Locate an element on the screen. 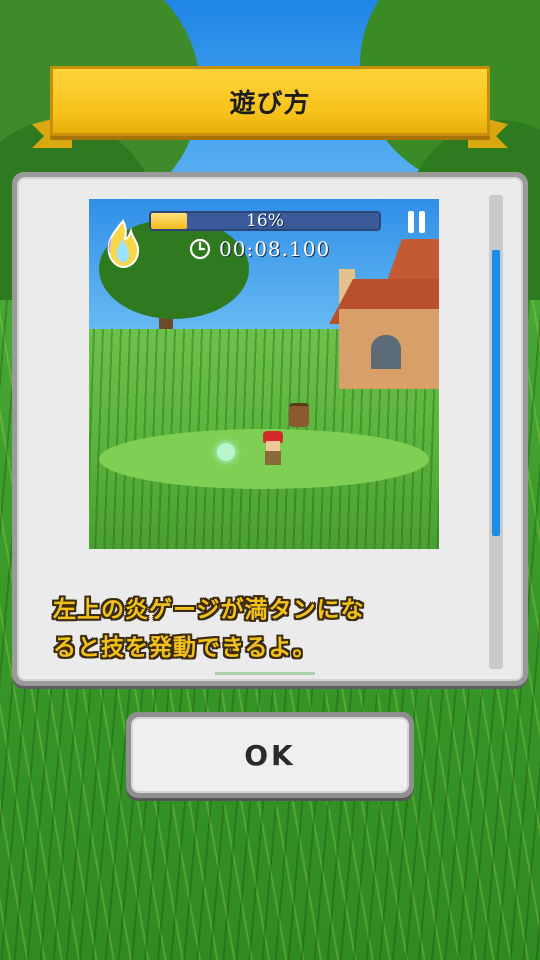 This screenshot has height=960, width=540. flame-gauge-bar: 16% is located at coordinates (265, 221).